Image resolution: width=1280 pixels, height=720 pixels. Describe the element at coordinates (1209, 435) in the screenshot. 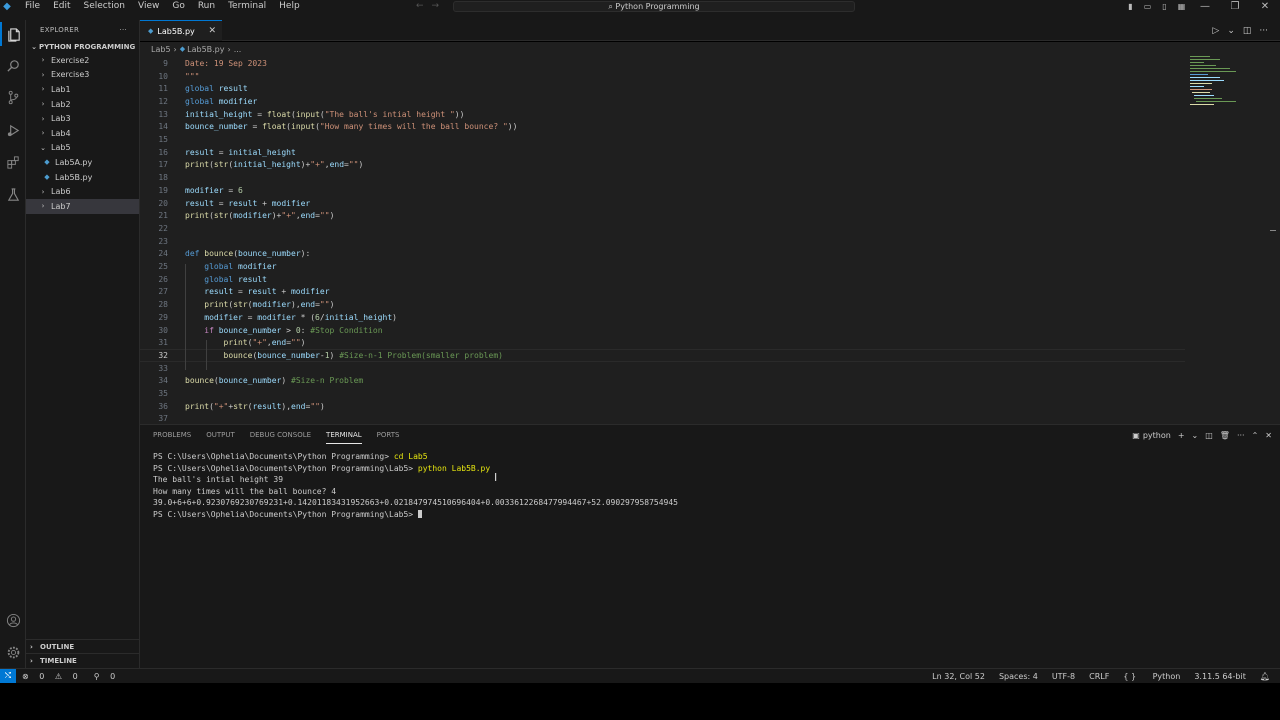

I see `split-terminal-icon: ◫` at that location.